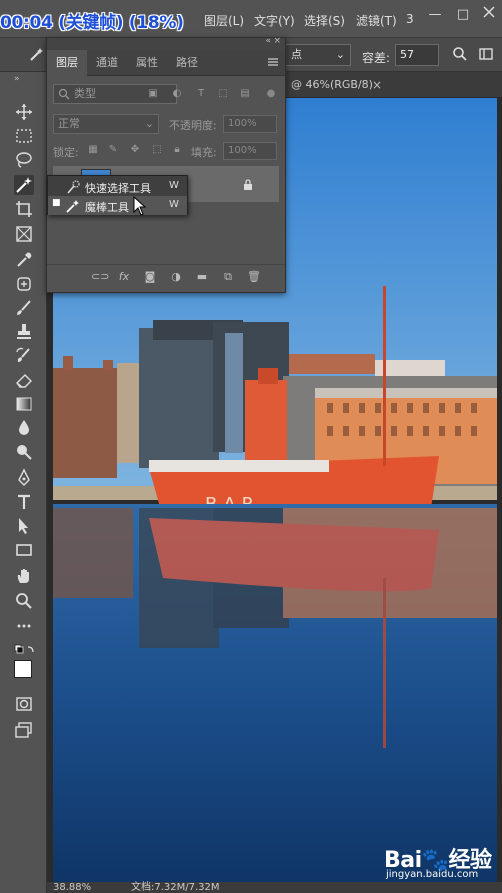 Image resolution: width=502 pixels, height=893 pixels. Describe the element at coordinates (187, 63) in the screenshot. I see `tab-paths: 路径` at that location.